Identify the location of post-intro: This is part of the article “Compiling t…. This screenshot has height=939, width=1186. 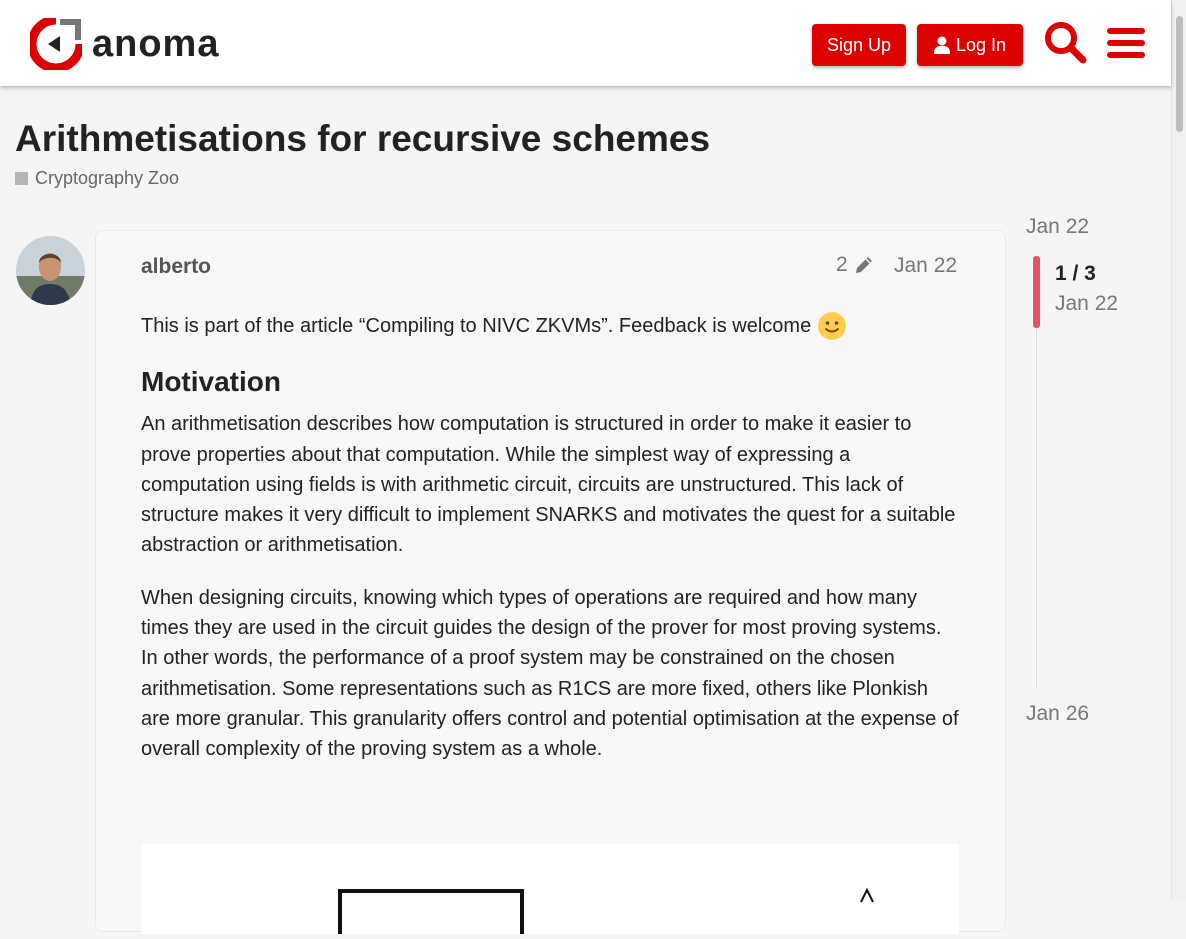
(551, 326).